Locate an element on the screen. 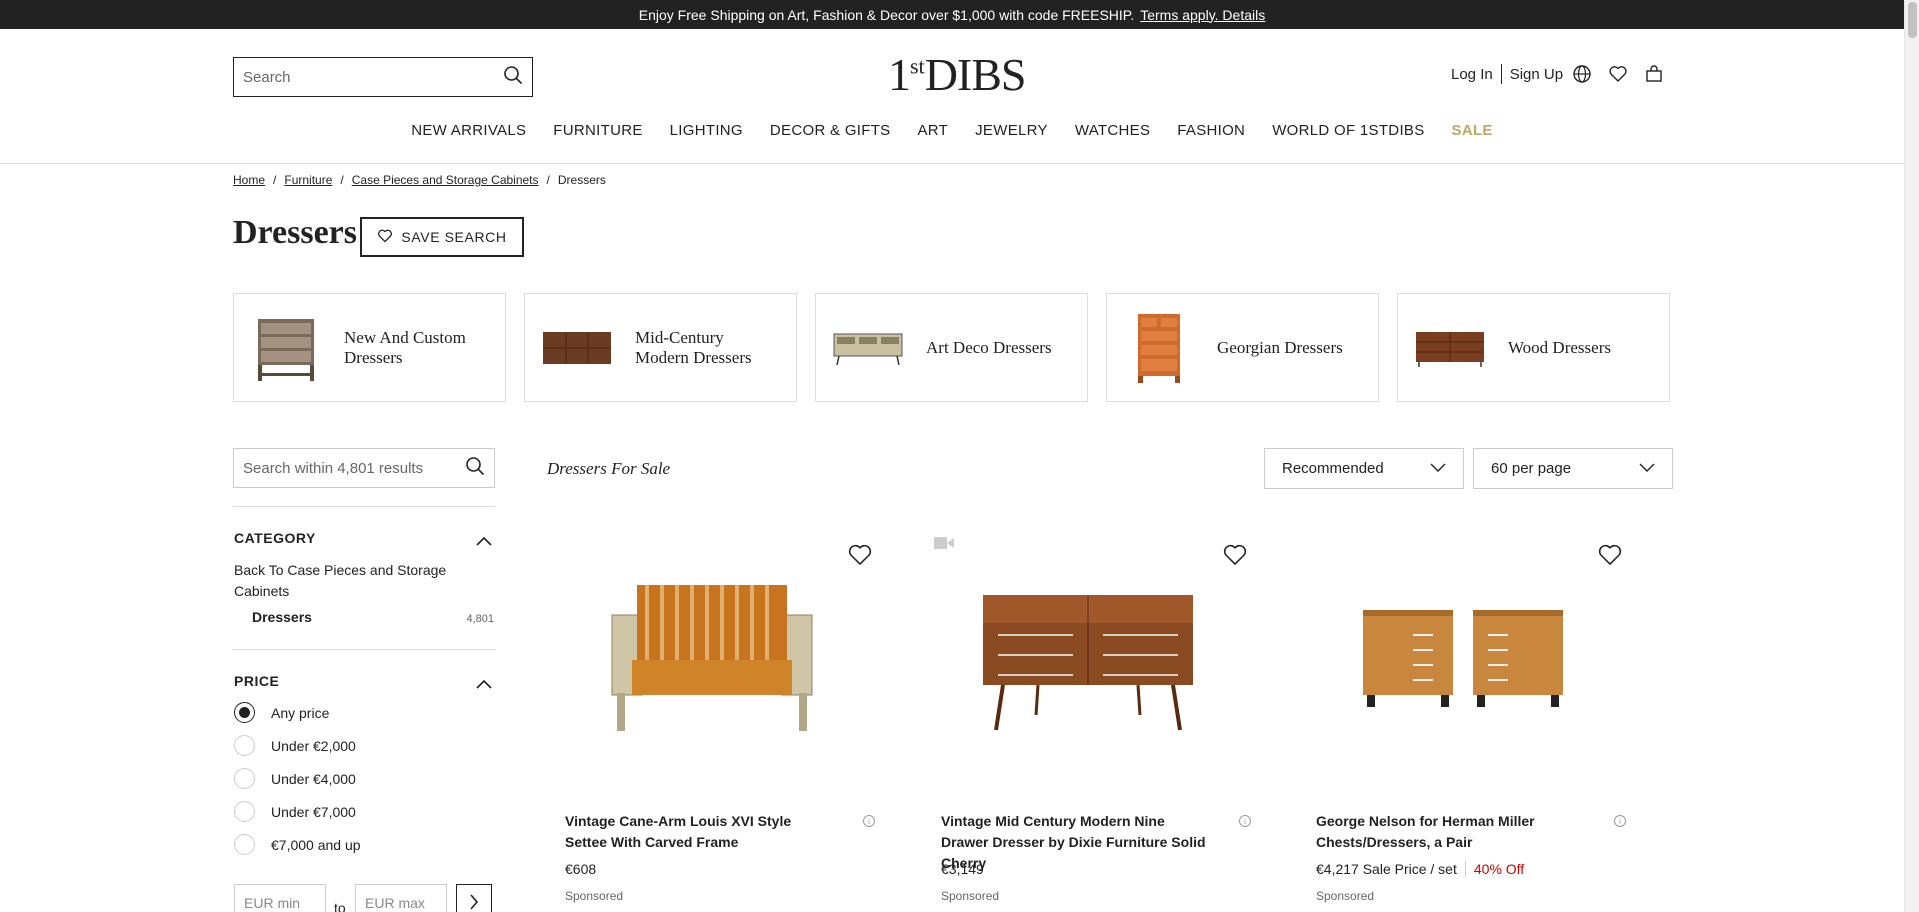 Image resolution: width=1919 pixels, height=912 pixels. price-option-under-2000: Under €2,000 is located at coordinates (295, 745).